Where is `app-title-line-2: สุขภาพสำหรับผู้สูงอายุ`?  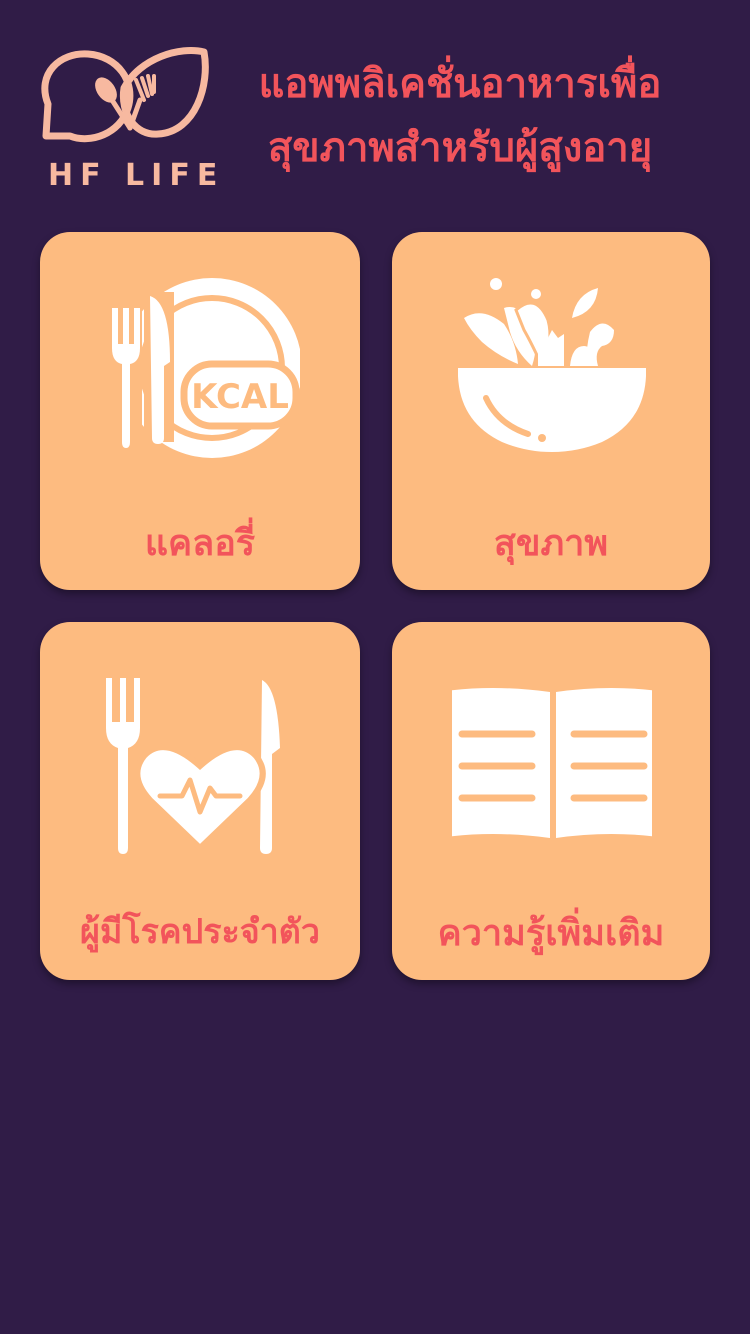
app-title-line-2: สุขภาพสำหรับผู้สูงอายุ is located at coordinates (460, 148).